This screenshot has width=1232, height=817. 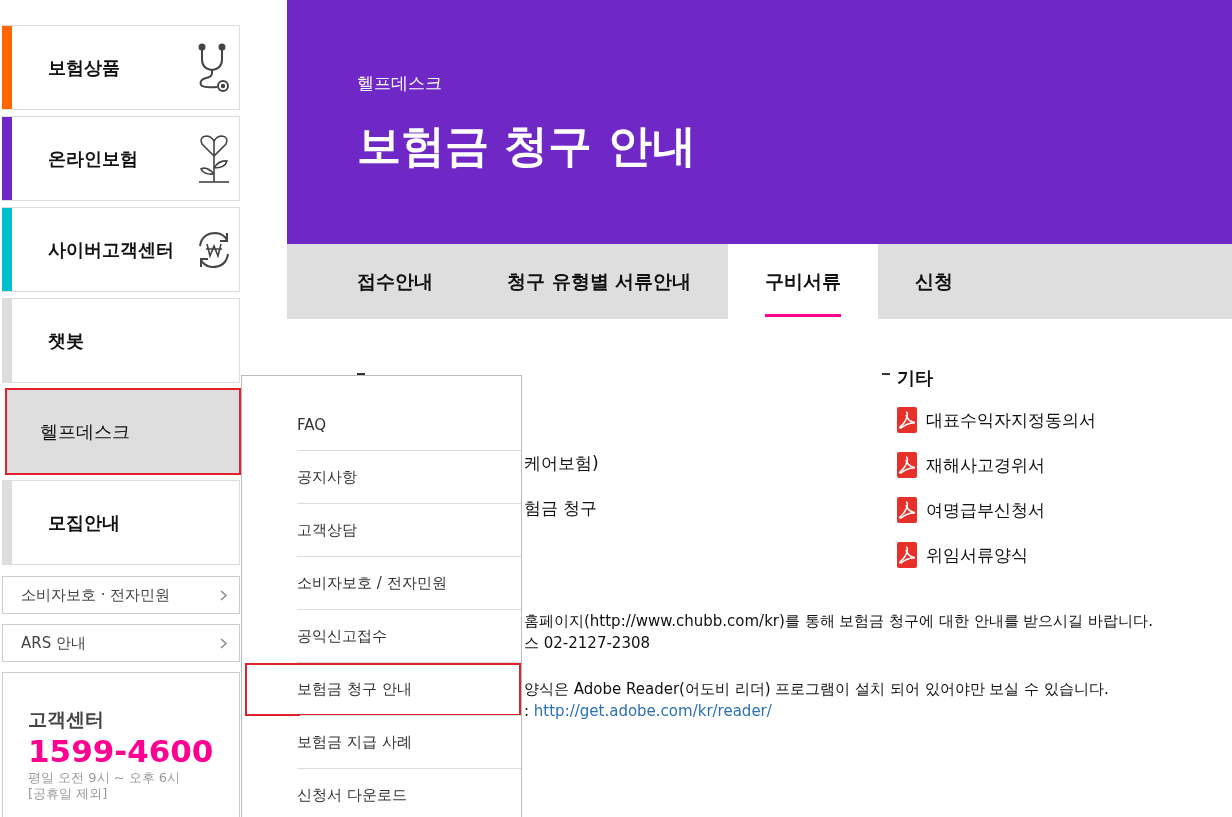 I want to click on file-link: 여명급부신청서, so click(x=985, y=510).